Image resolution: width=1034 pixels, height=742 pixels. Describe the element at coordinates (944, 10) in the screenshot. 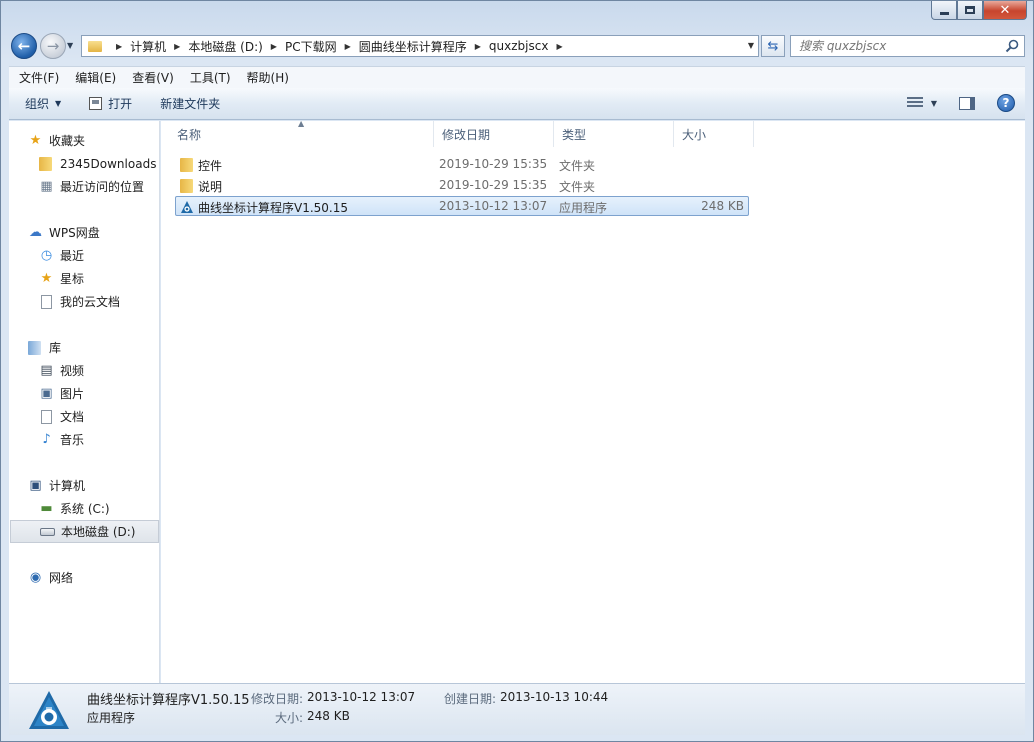

I see `minimize-button` at that location.